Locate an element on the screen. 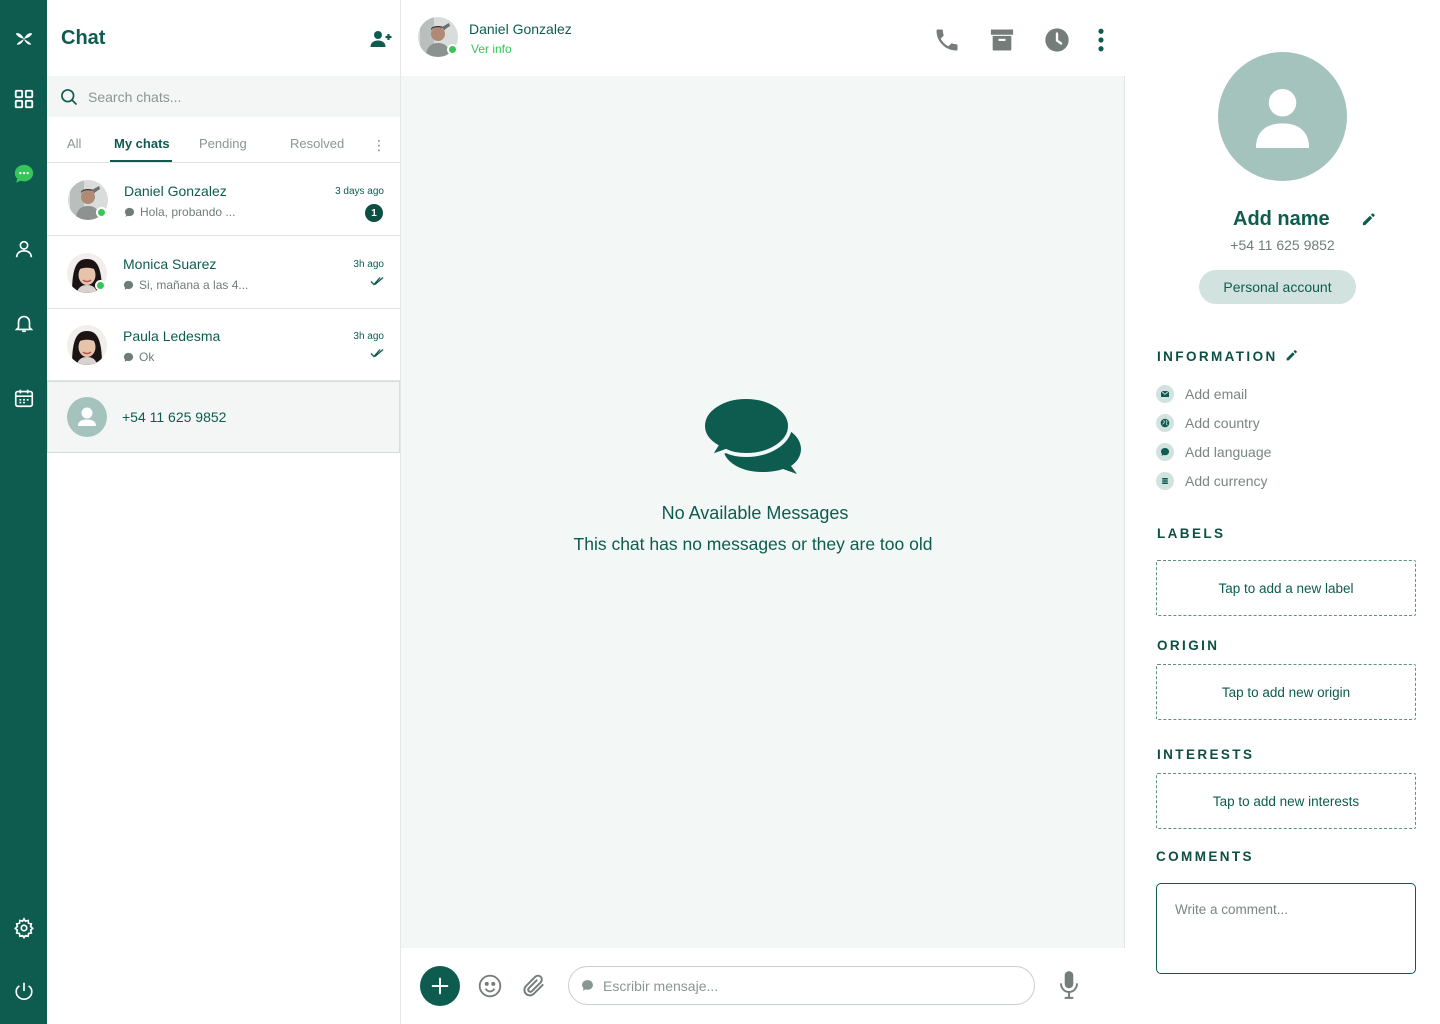 This screenshot has height=1024, width=1440. view-info-link: Ver info is located at coordinates (491, 49).